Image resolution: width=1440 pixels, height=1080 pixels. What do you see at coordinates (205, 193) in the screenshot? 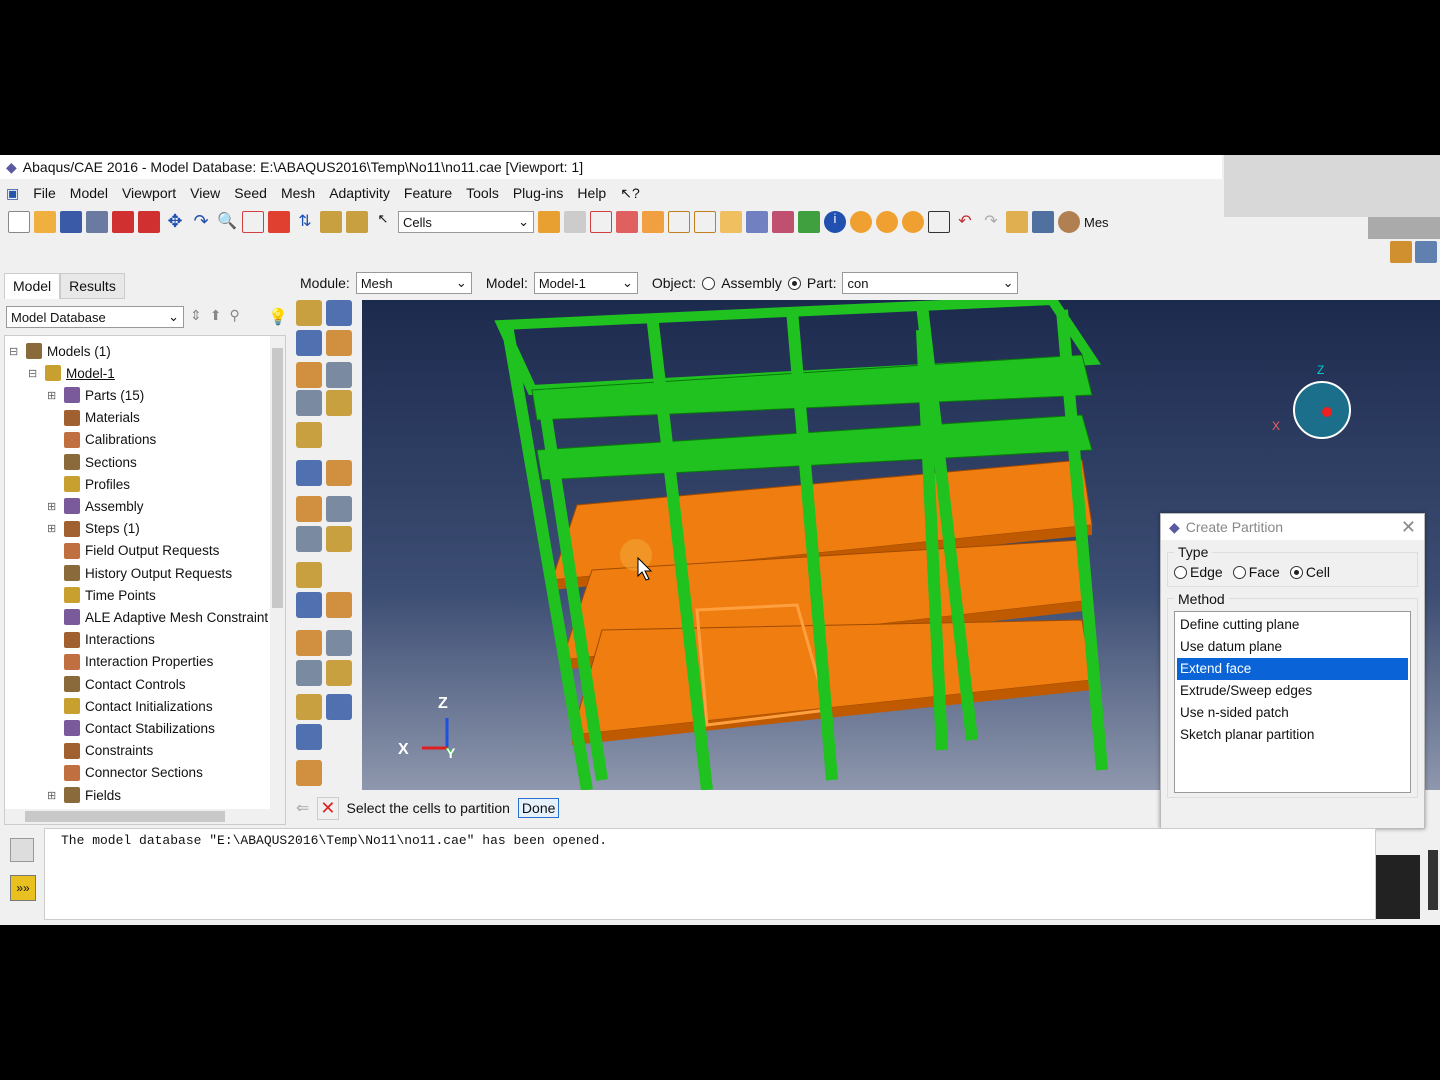
I see `menu-item: View` at bounding box center [205, 193].